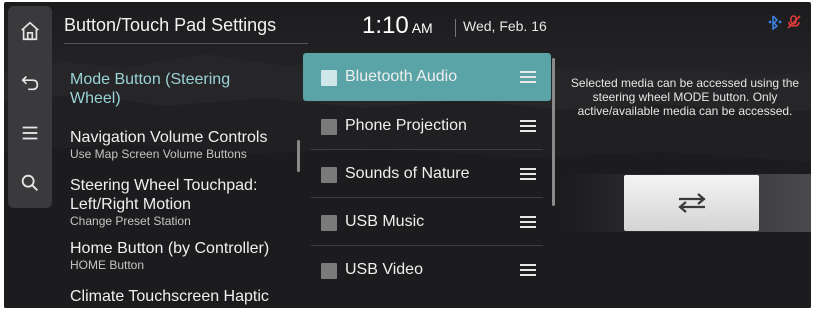  I want to click on setting-value: Use Map Screen Volume Buttons, so click(158, 154).